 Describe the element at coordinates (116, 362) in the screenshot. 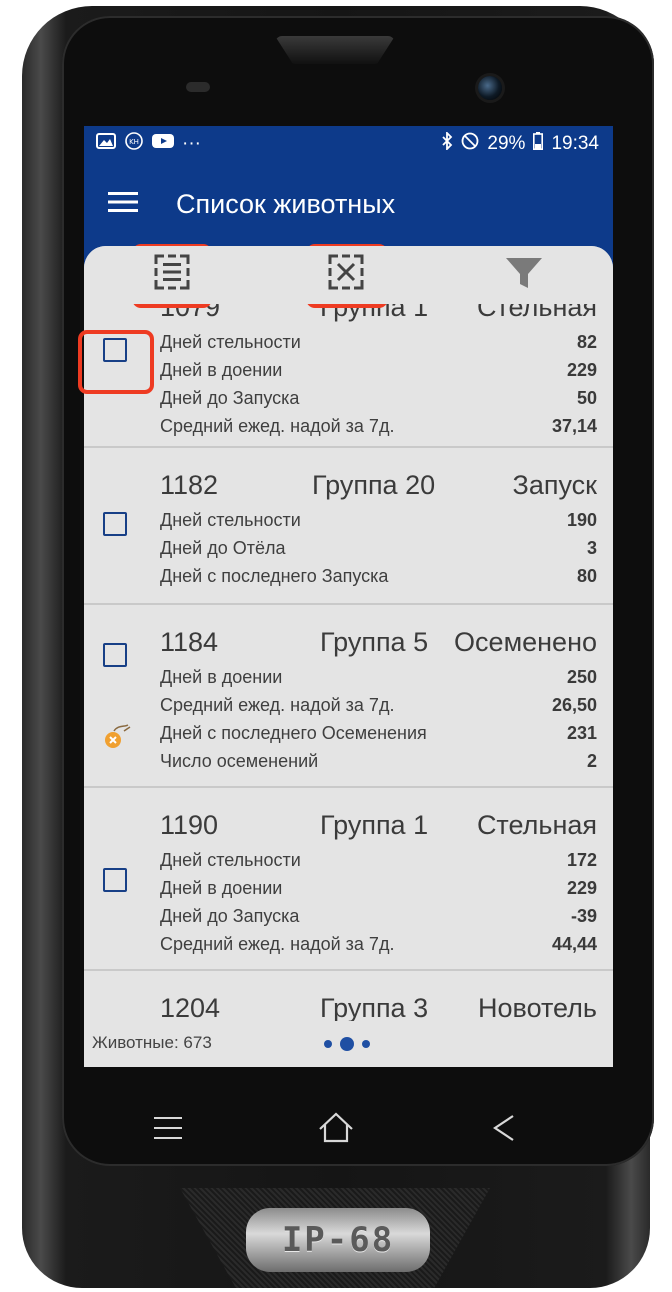

I see `highlight-checkbox` at that location.